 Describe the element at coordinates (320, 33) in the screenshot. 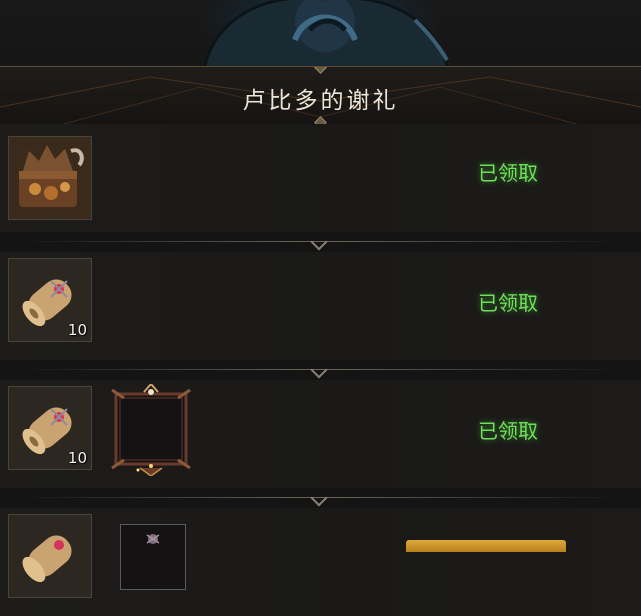

I see `top-banner-art` at that location.